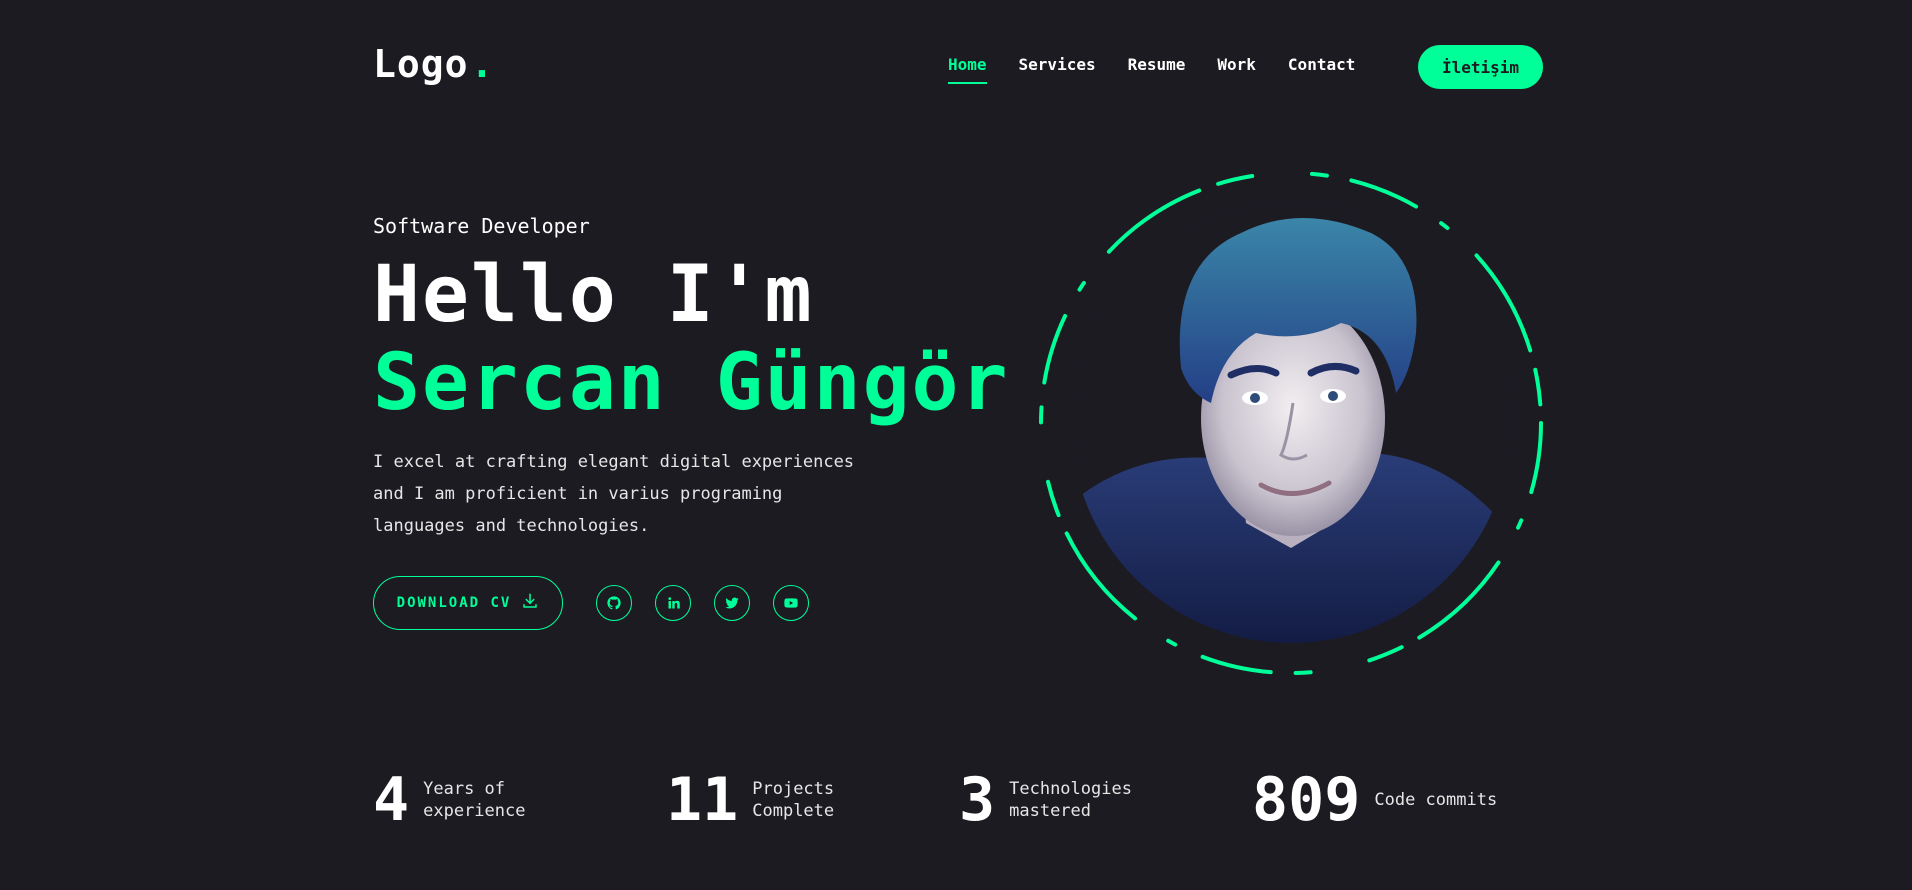 The height and width of the screenshot is (890, 1912). I want to click on hero-greeting: Hello I'm, so click(593, 295).